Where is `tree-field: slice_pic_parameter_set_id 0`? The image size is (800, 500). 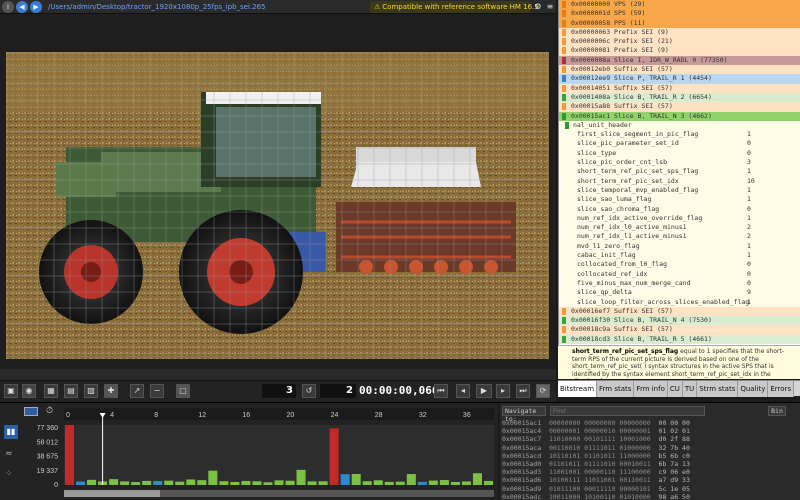 tree-field: slice_pic_parameter_set_id 0 is located at coordinates (679, 144).